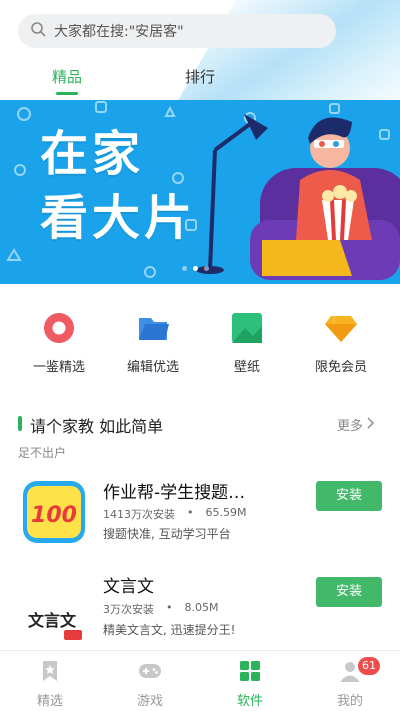 This screenshot has width=400, height=711. What do you see at coordinates (200, 76) in the screenshot?
I see `tab-ranking: 排行` at bounding box center [200, 76].